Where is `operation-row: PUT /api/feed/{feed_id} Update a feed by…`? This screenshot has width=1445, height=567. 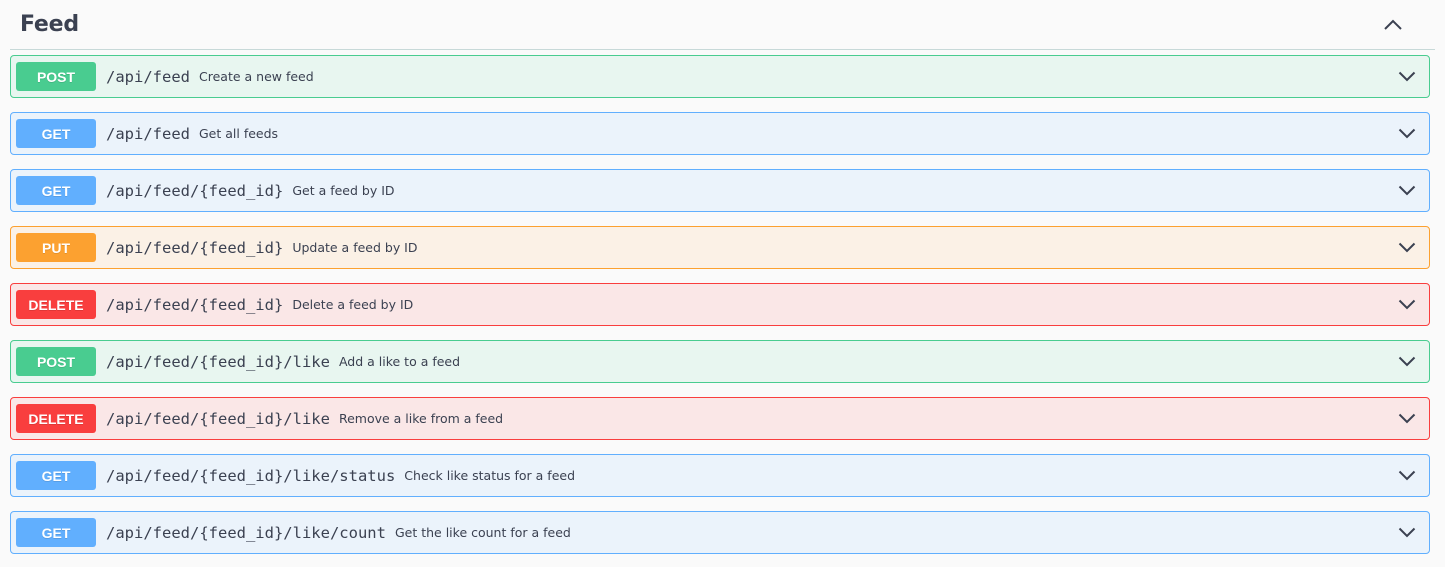 operation-row: PUT /api/feed/{feed_id} Update a feed by… is located at coordinates (720, 247).